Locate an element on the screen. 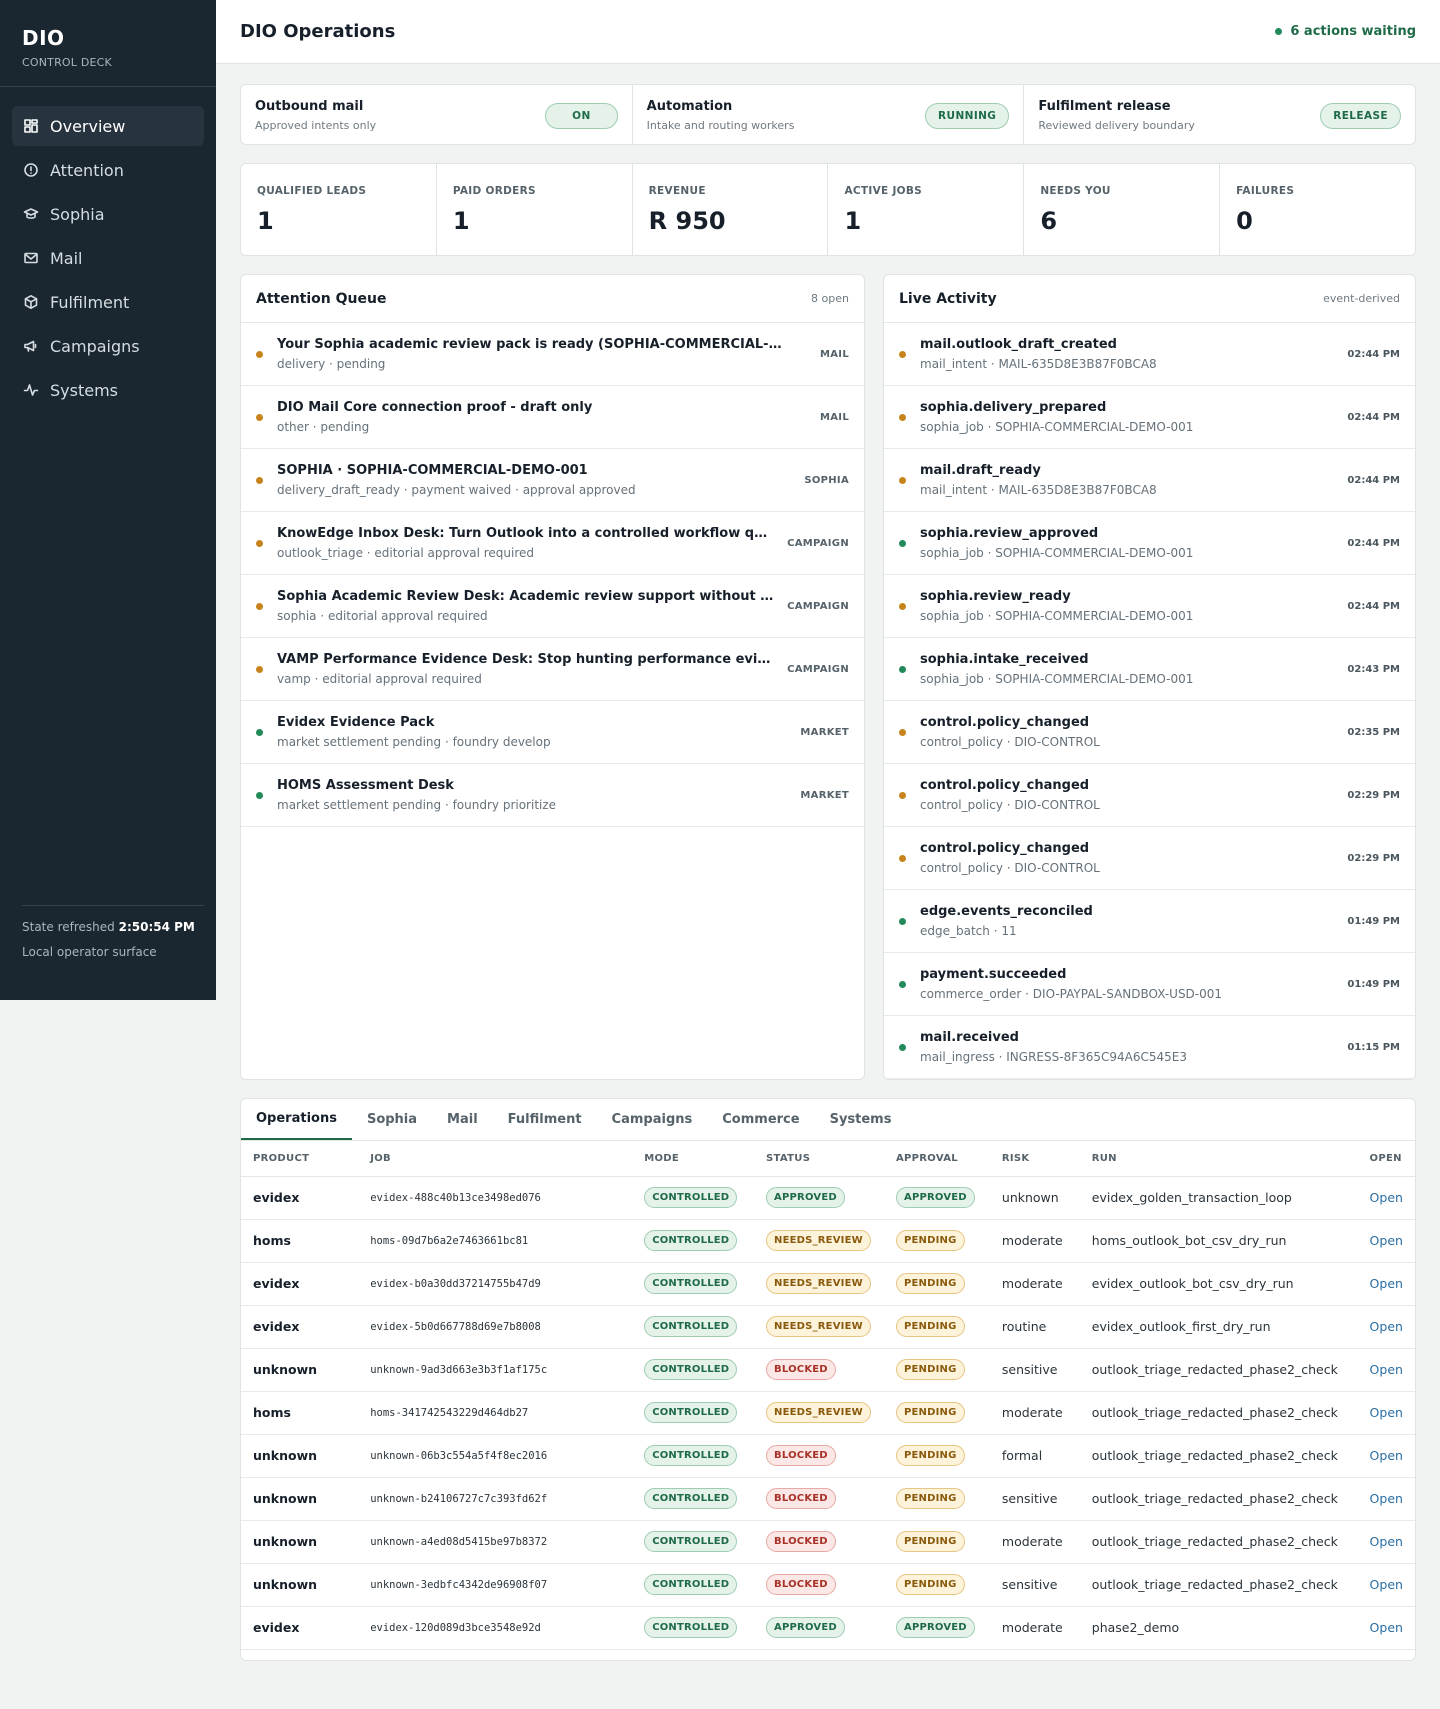 This screenshot has height=1709, width=1440. column-header-status: STATUS is located at coordinates (819, 1159).